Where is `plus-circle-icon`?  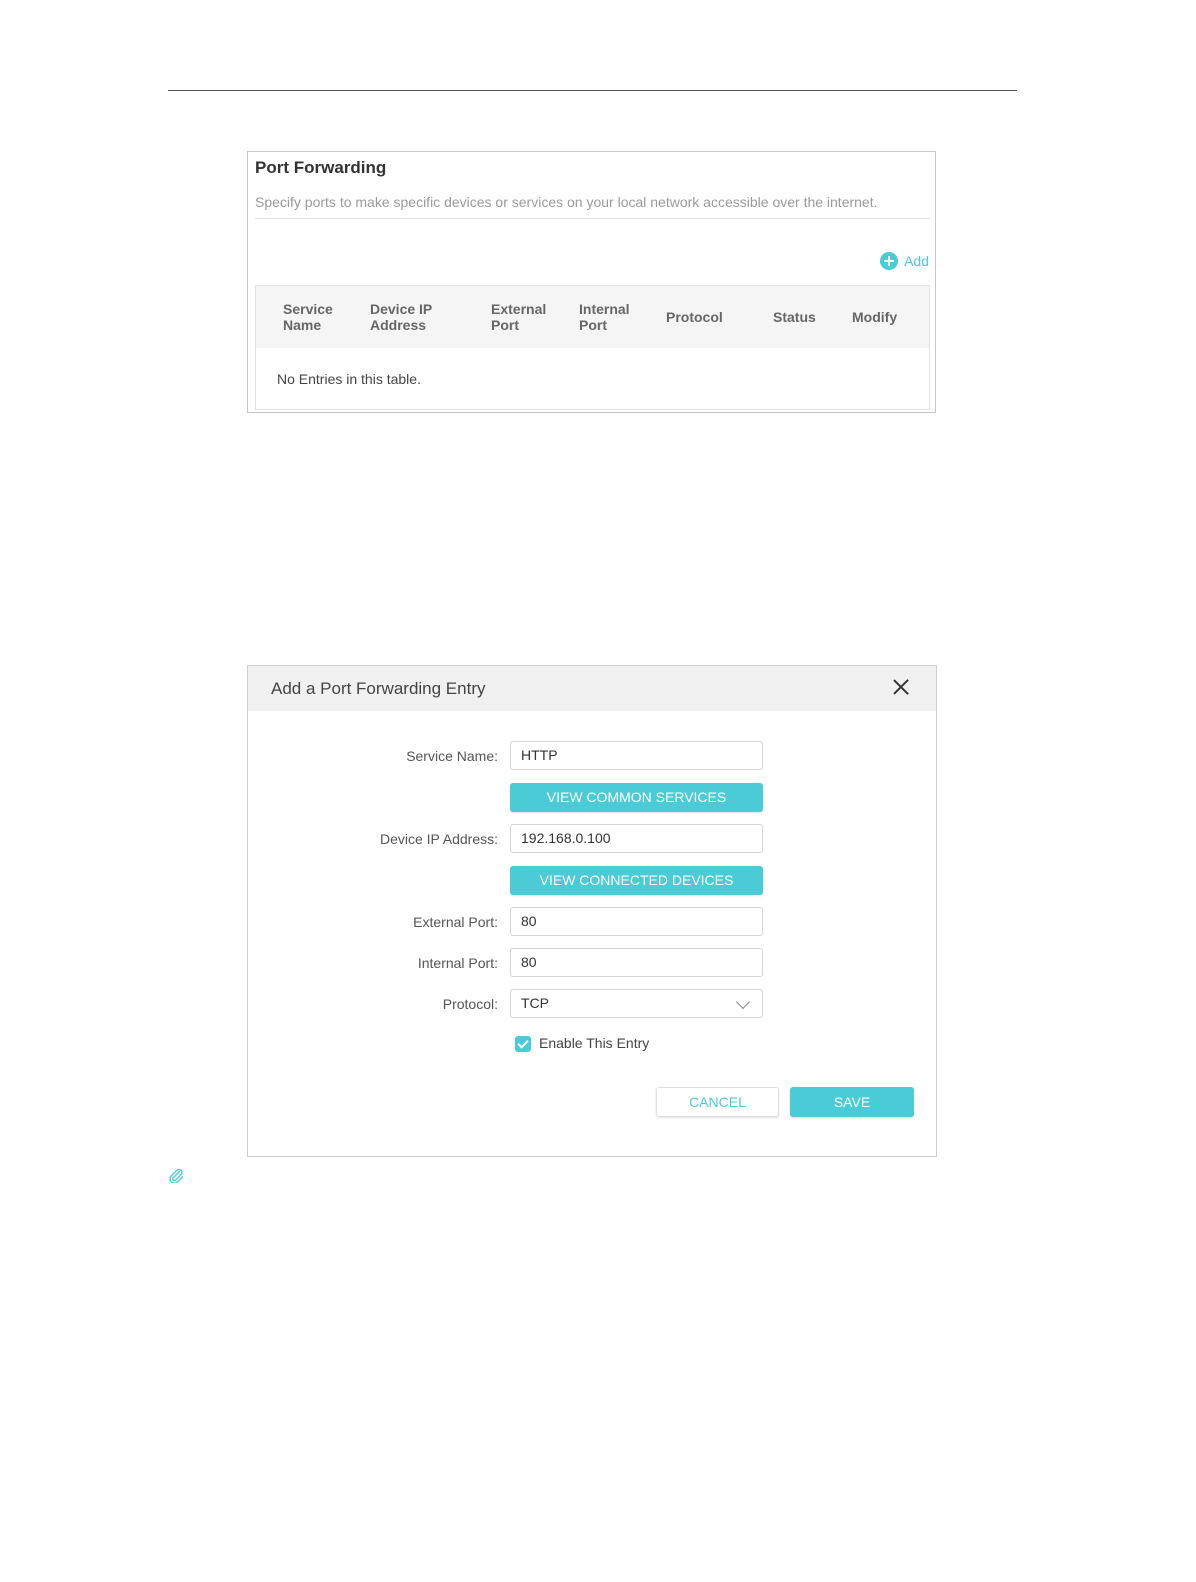
plus-circle-icon is located at coordinates (889, 261).